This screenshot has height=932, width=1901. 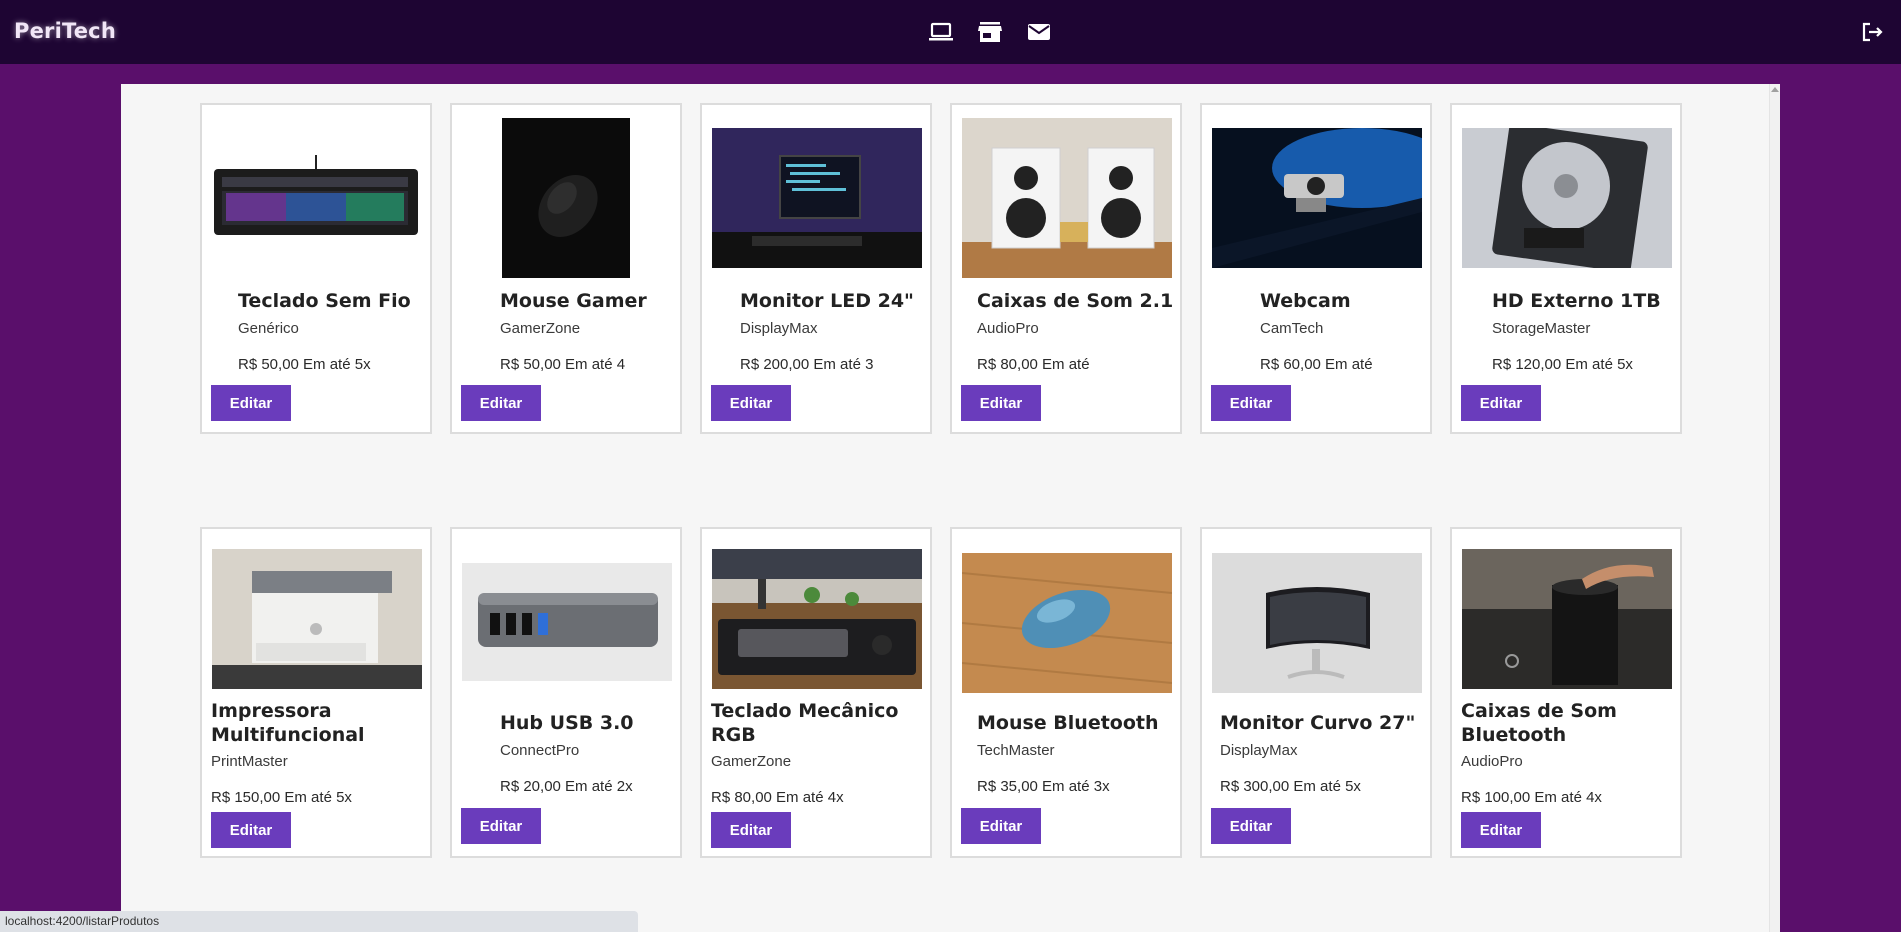 I want to click on brand-logo: PeriTech, so click(x=65, y=31).